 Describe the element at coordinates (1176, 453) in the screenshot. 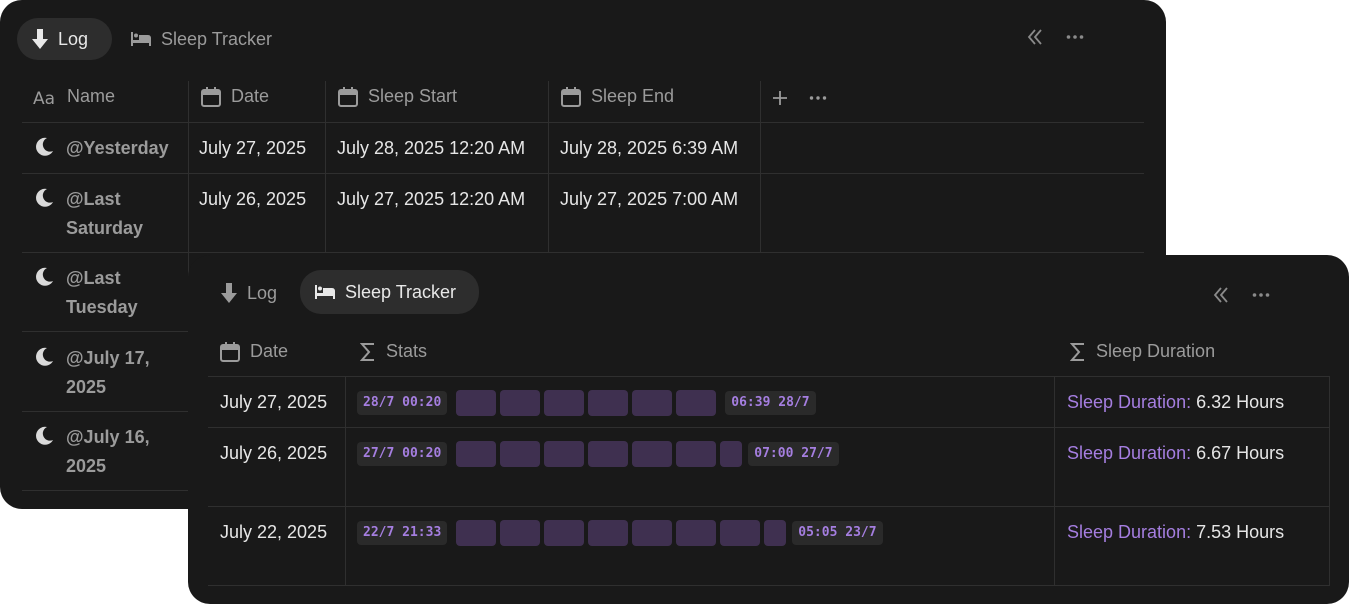

I see `sleep-duration-value: Sleep Duration: 6.67 Hours` at that location.